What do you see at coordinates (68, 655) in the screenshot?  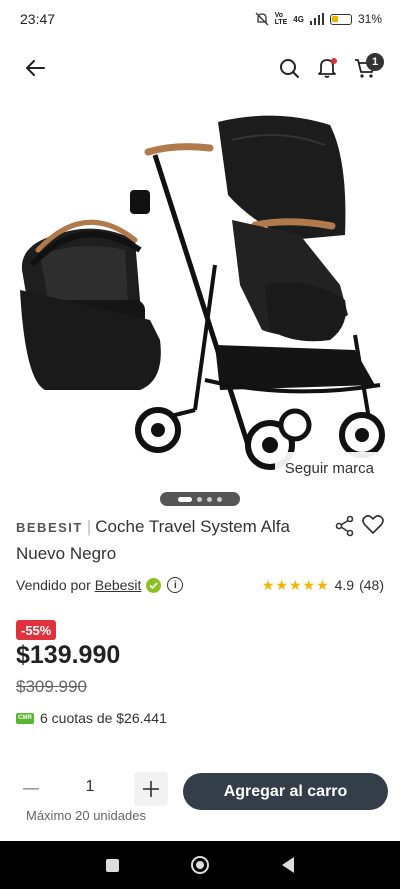 I see `current-price: $139.990` at bounding box center [68, 655].